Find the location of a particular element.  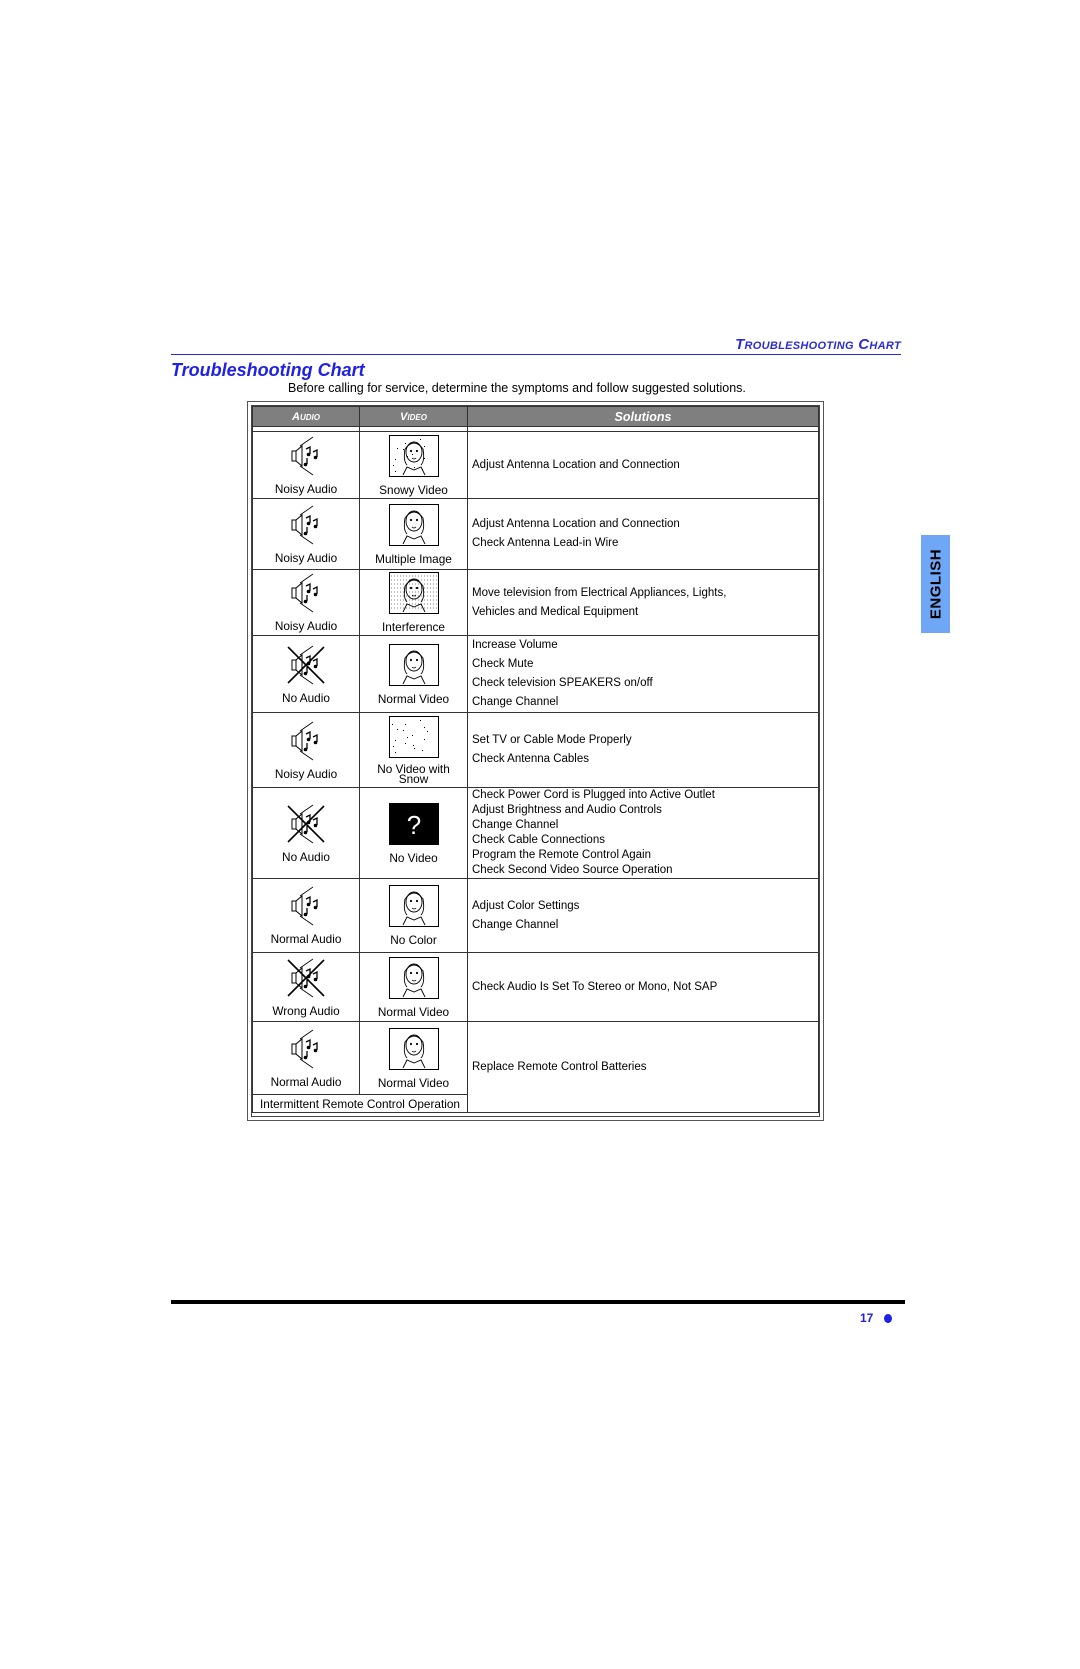

solution-item: Set TV or Cable Mode Properly is located at coordinates (552, 740).